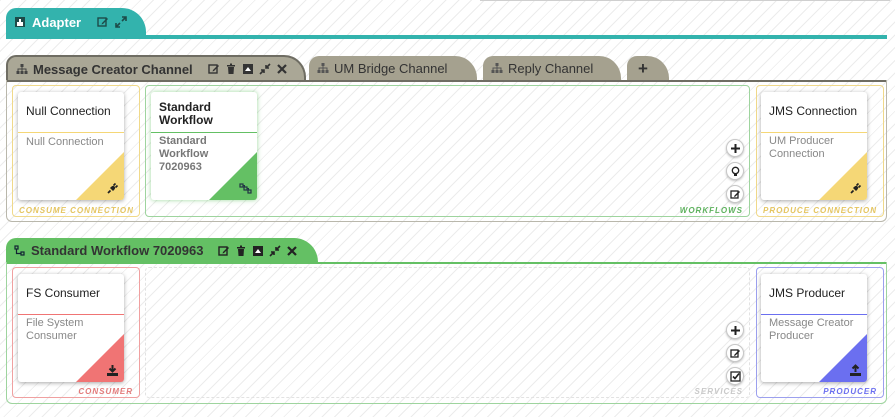 This screenshot has width=895, height=417. I want to click on add-workflow-button, so click(735, 148).